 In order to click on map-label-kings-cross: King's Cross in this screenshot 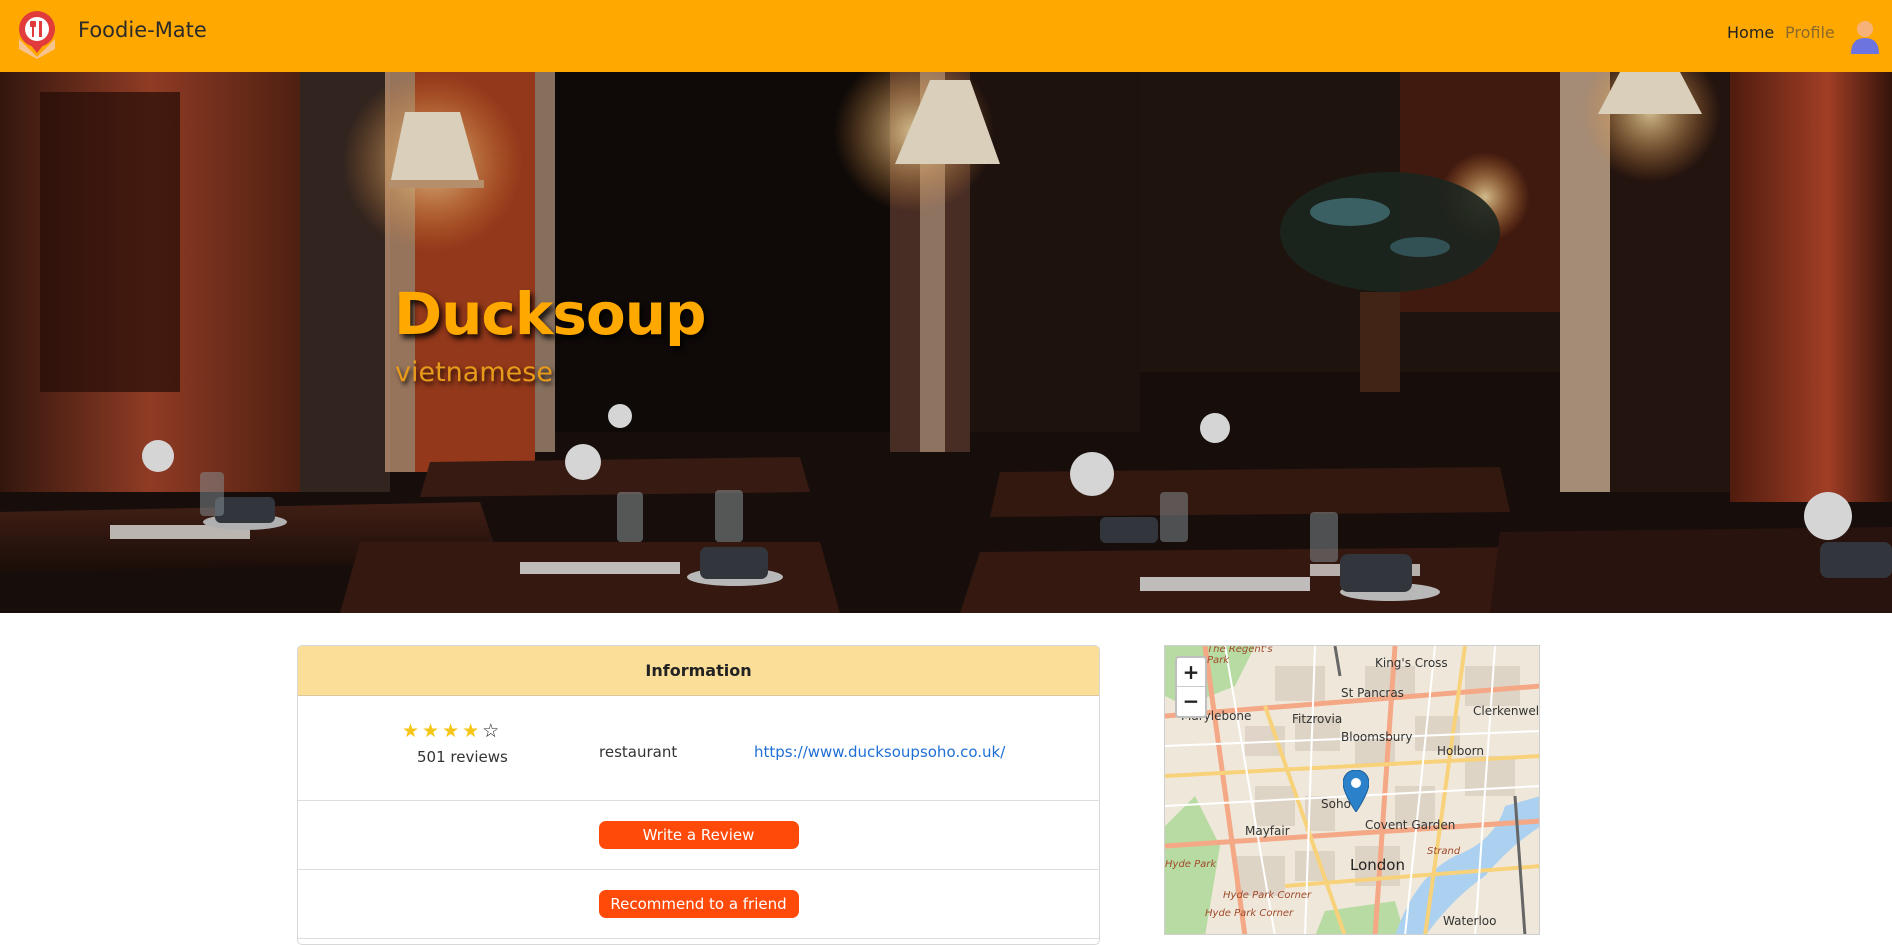, I will do `click(1411, 663)`.